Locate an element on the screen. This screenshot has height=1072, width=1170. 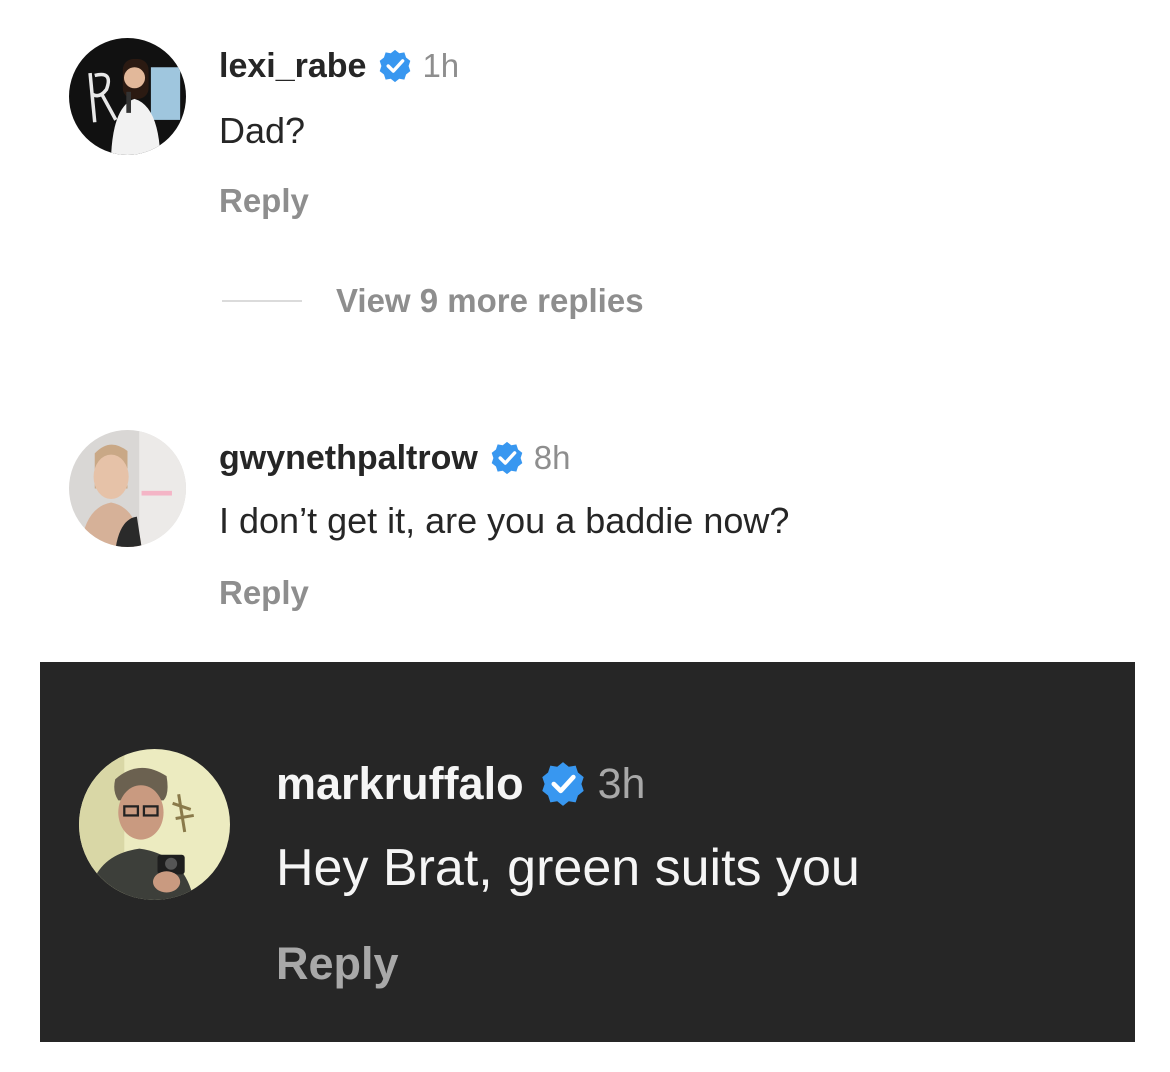
comment-time: 1h is located at coordinates (441, 65).